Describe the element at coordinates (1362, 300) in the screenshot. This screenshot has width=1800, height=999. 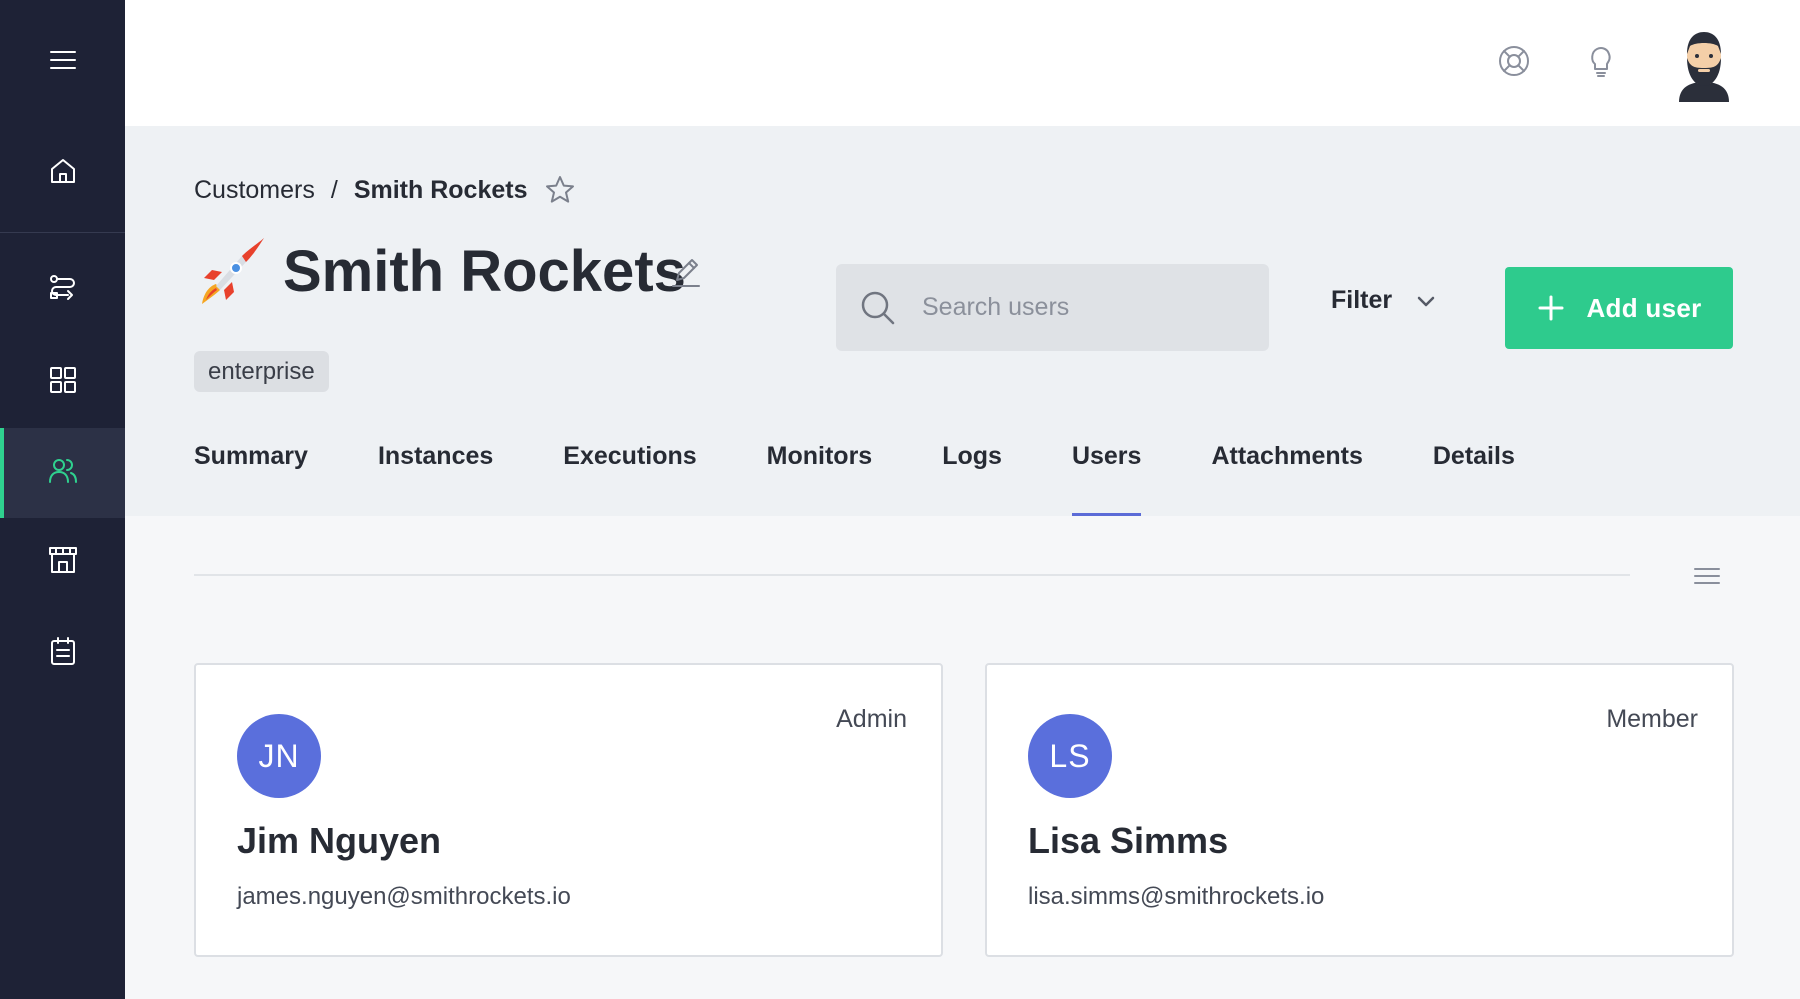
I see `filter-label: Filter` at that location.